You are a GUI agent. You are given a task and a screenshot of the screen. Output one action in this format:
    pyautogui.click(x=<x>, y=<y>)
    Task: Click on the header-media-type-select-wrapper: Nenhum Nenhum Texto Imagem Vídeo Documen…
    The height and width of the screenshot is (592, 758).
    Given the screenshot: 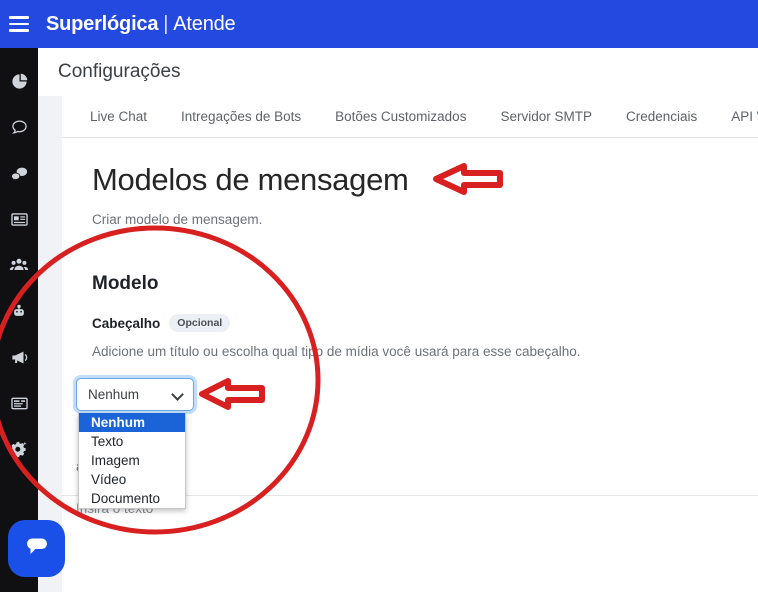 What is the action you would take?
    pyautogui.click(x=135, y=443)
    